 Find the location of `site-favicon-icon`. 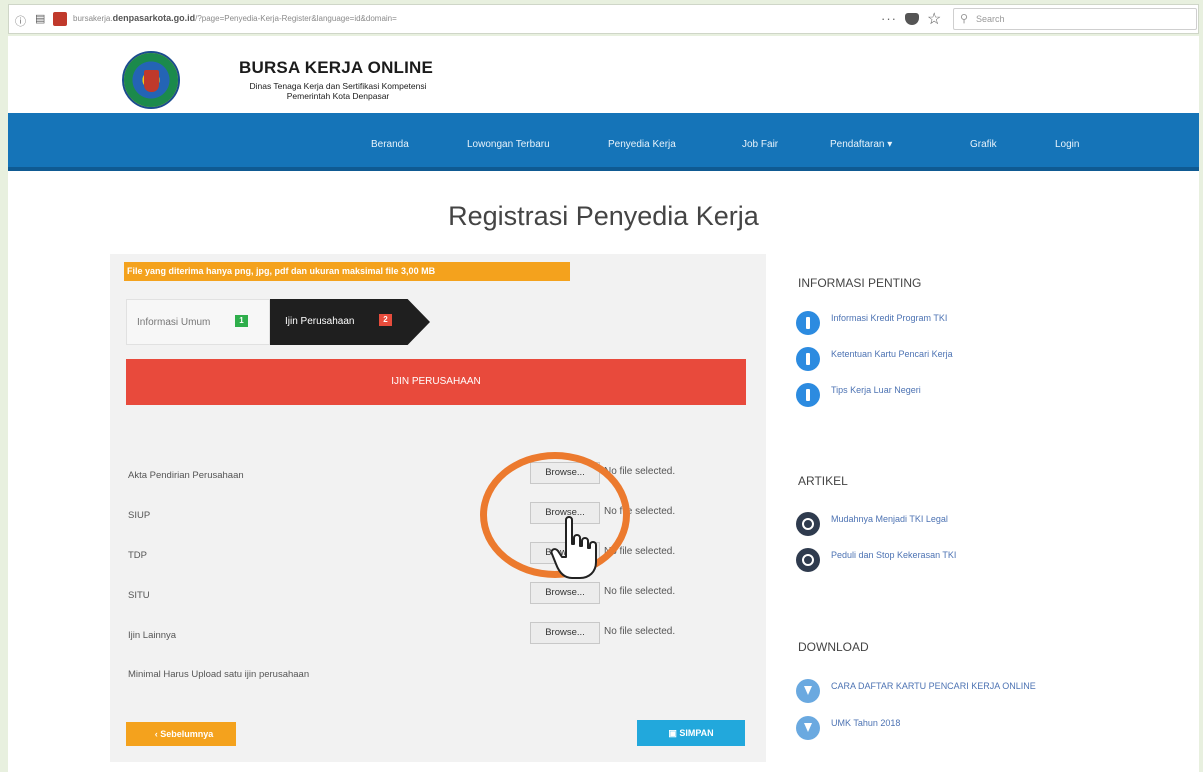

site-favicon-icon is located at coordinates (60, 19).